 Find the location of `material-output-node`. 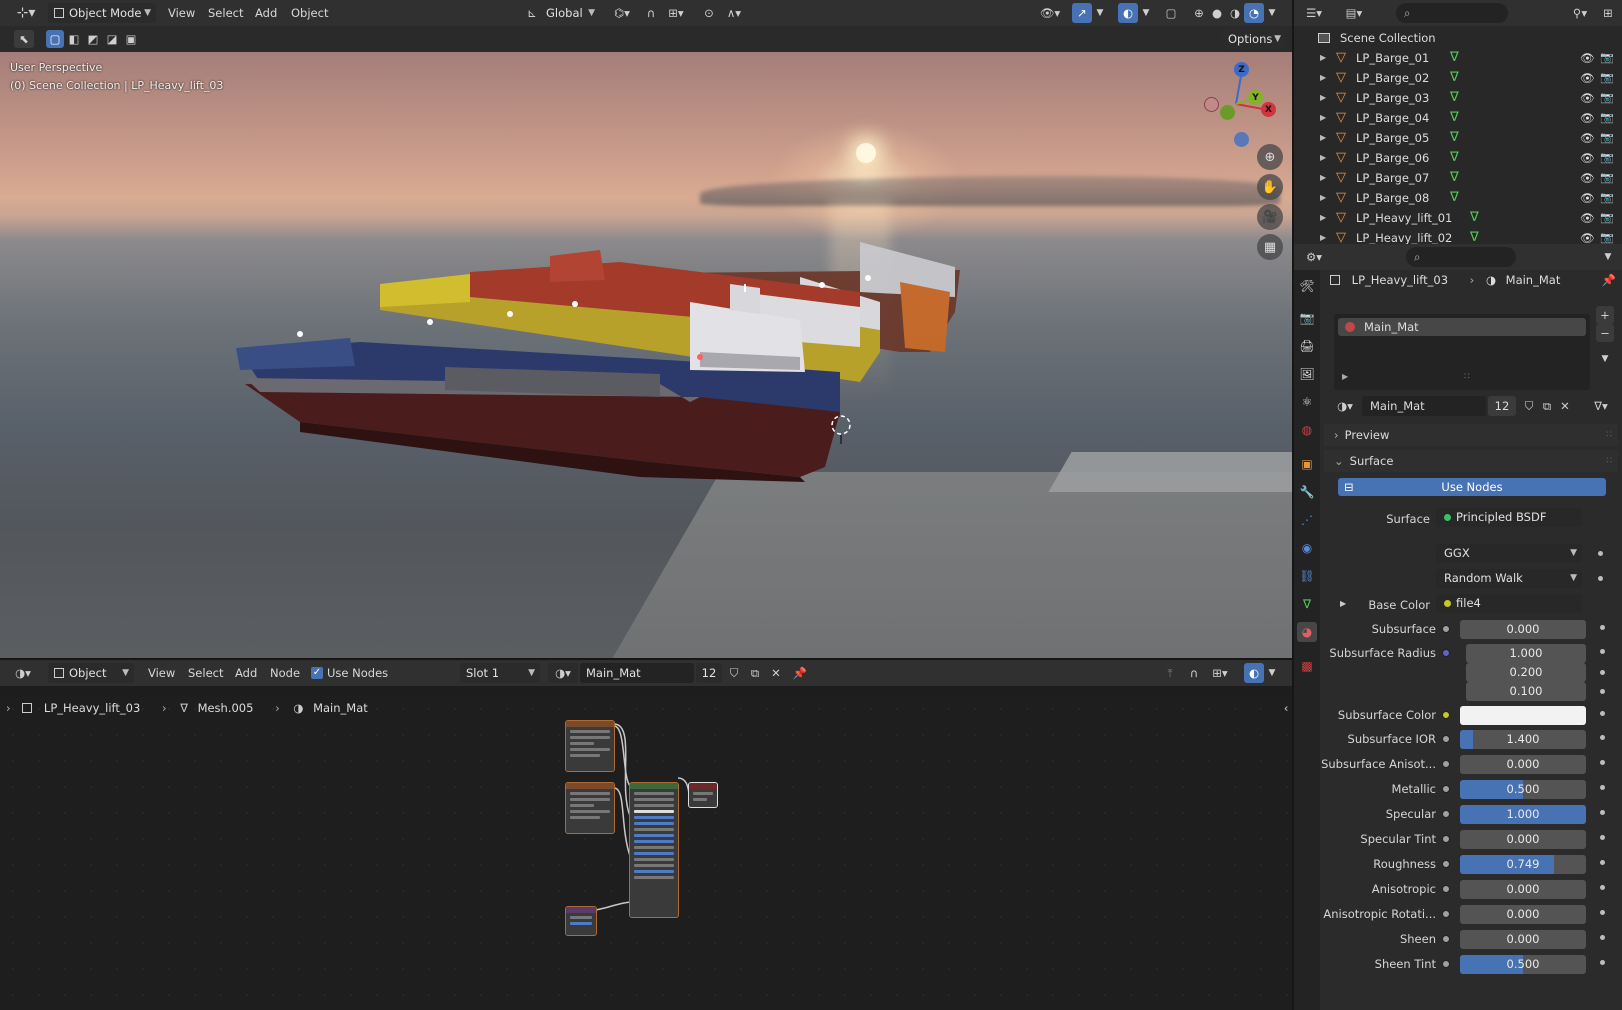

material-output-node is located at coordinates (703, 795).